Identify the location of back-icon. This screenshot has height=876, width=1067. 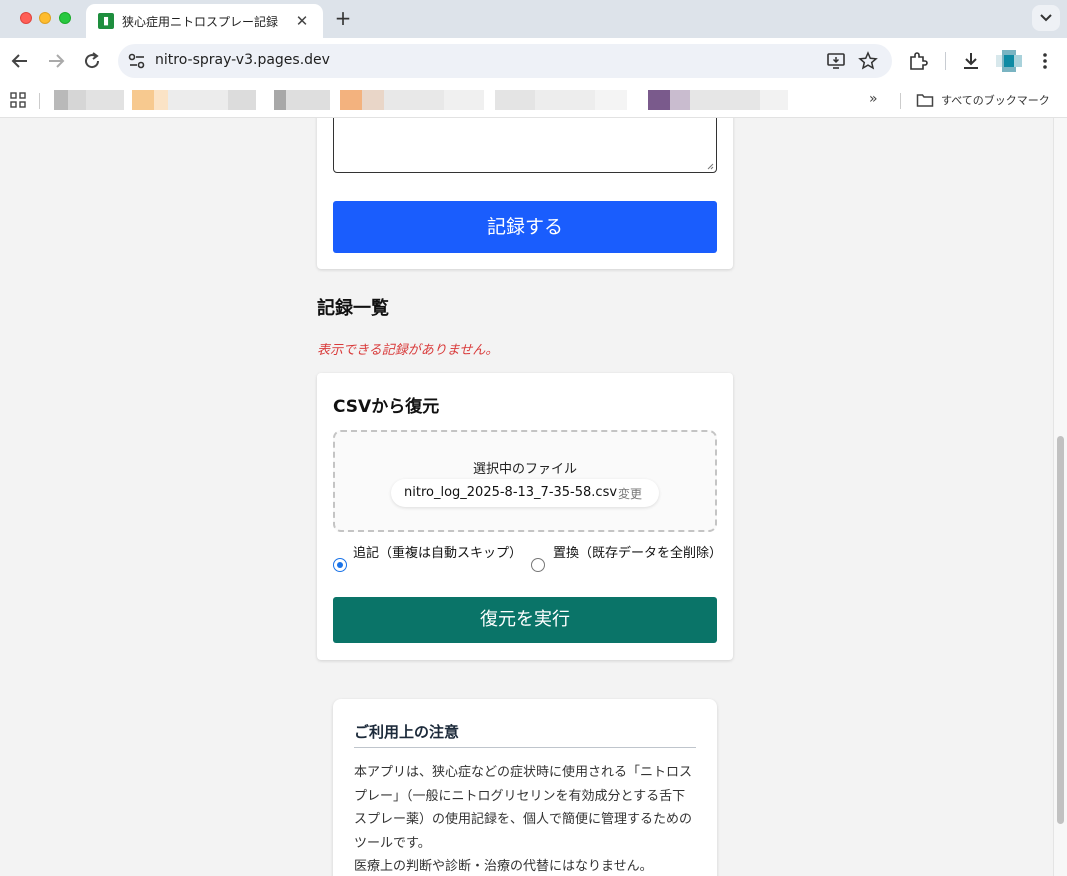
(20, 61).